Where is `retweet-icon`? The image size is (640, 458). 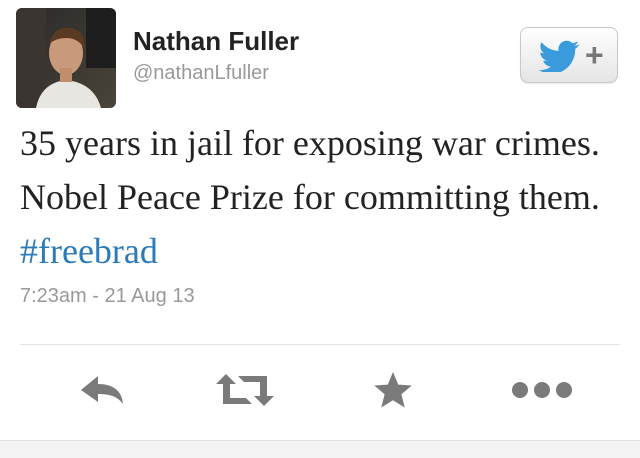 retweet-icon is located at coordinates (245, 390).